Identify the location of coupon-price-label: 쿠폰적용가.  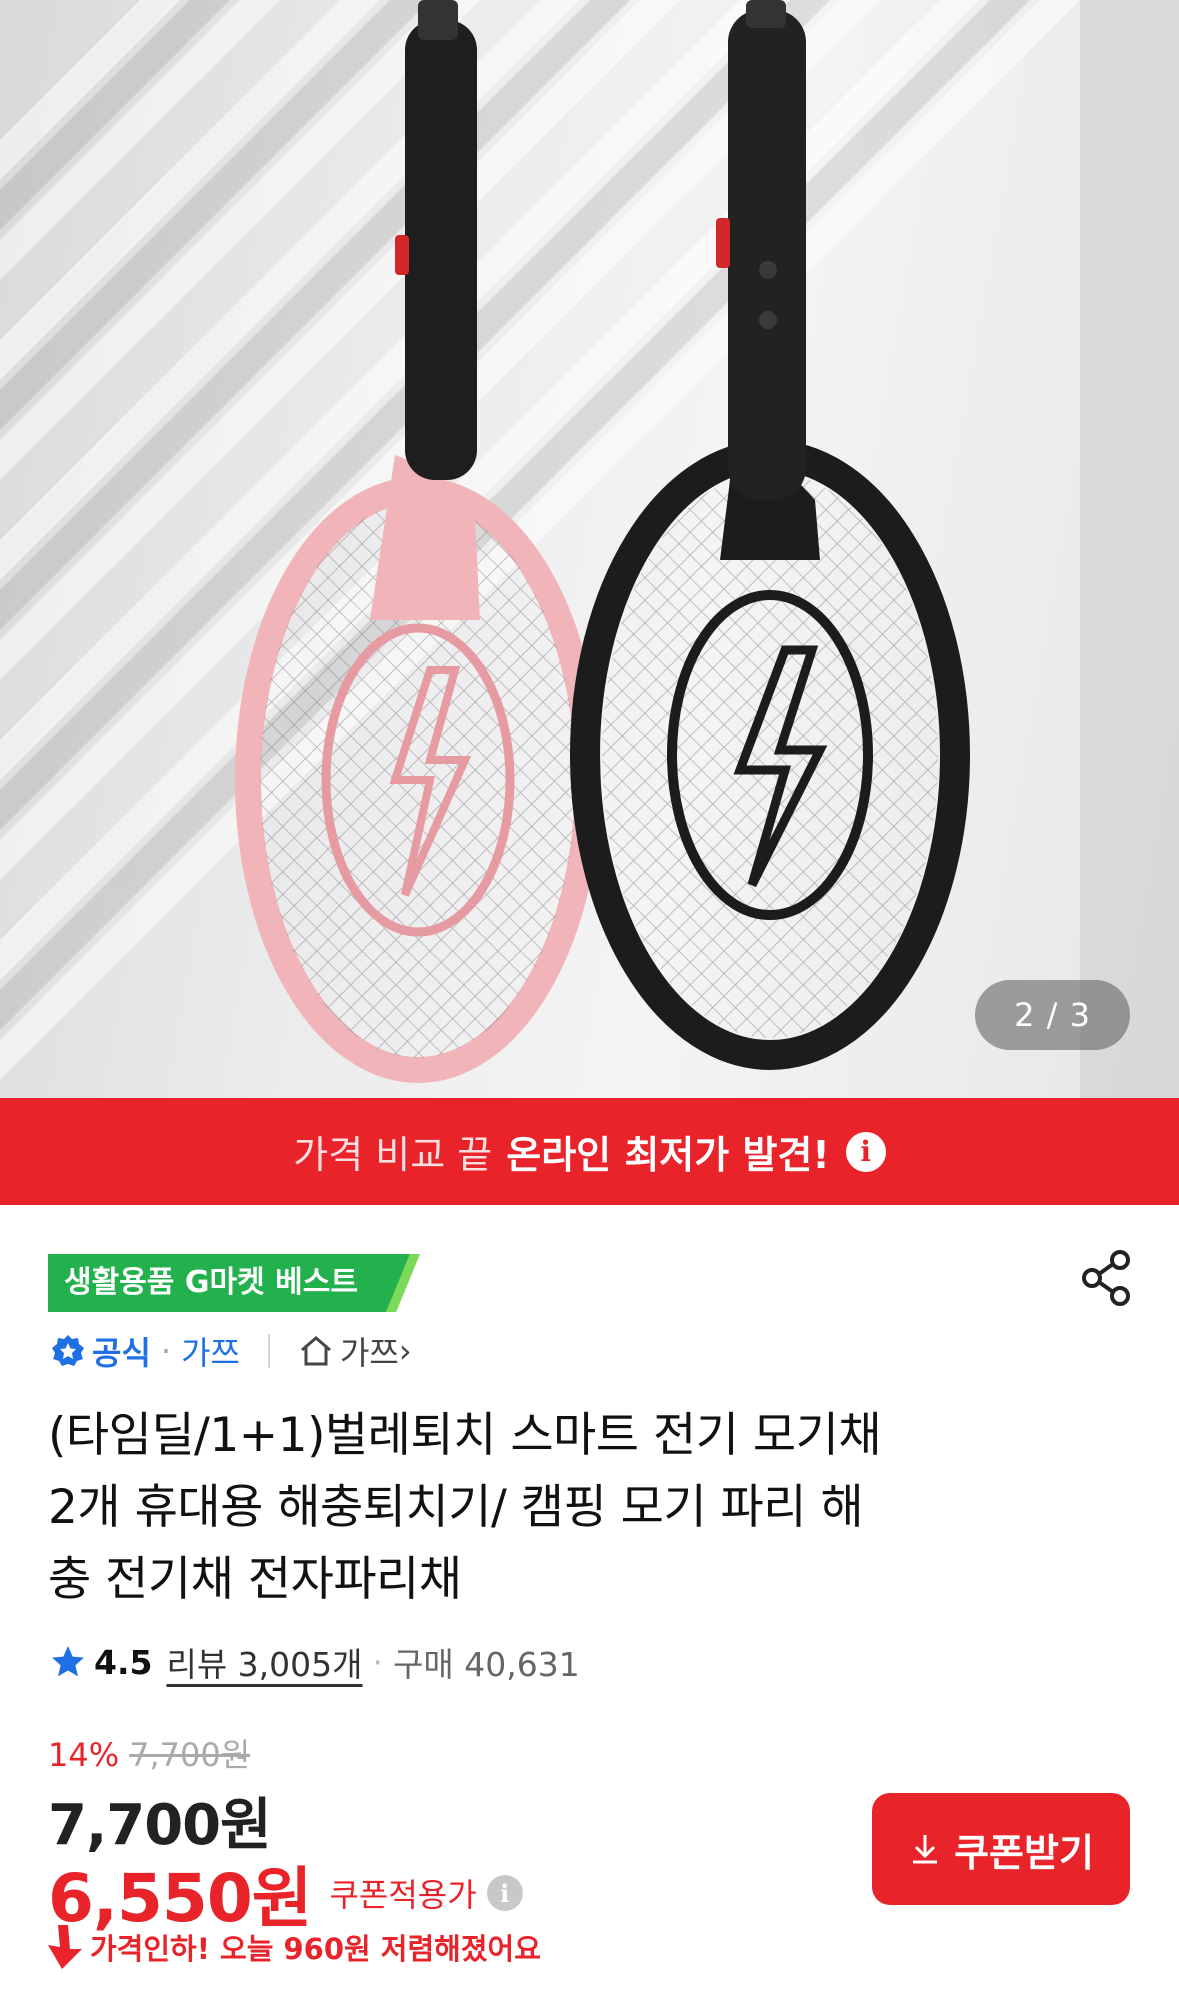
(403, 1895).